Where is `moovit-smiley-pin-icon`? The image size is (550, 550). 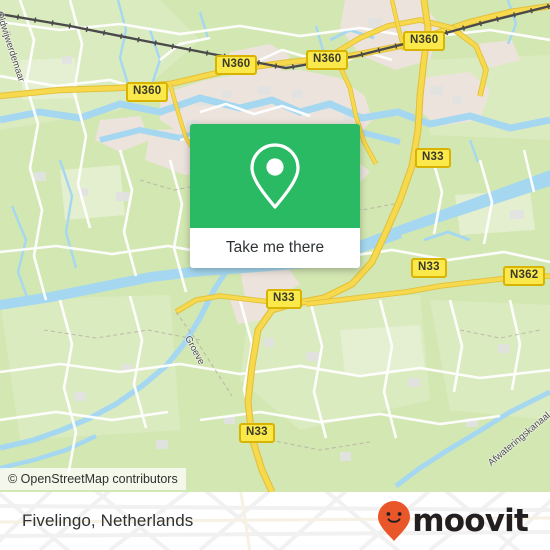 moovit-smiley-pin-icon is located at coordinates (394, 521).